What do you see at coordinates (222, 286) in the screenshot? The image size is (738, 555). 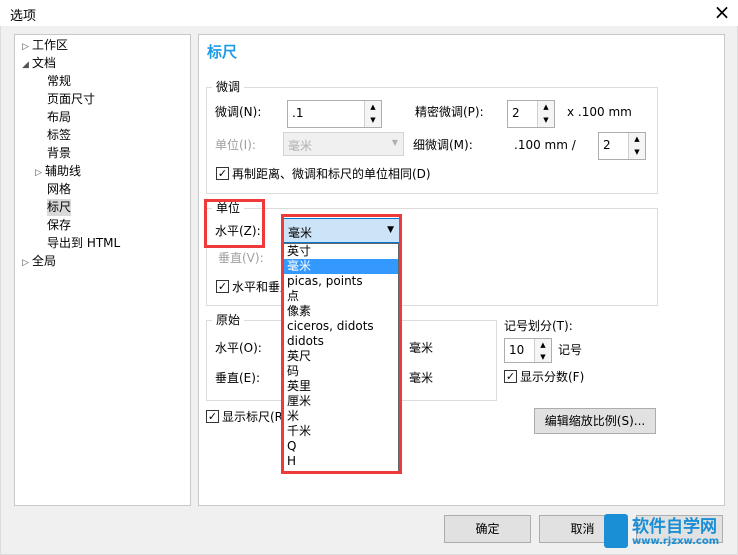 I see `same-ruler-units-checkbox: ✓` at bounding box center [222, 286].